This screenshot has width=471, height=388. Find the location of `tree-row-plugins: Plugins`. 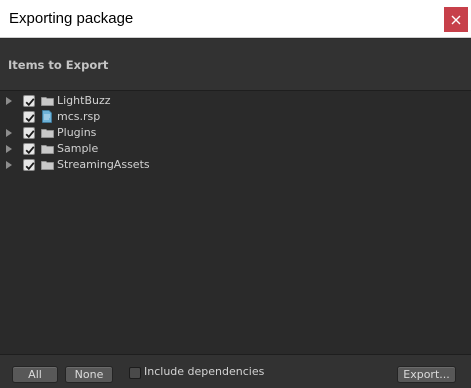

tree-row-plugins: Plugins is located at coordinates (235, 133).